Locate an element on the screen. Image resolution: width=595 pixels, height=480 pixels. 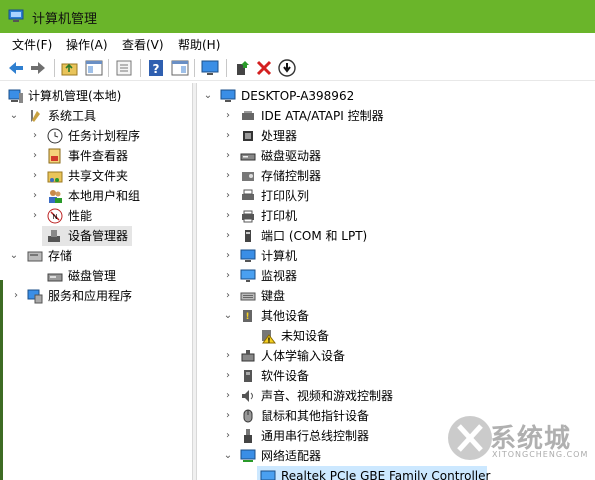
forward-icon is located at coordinates (38, 68).